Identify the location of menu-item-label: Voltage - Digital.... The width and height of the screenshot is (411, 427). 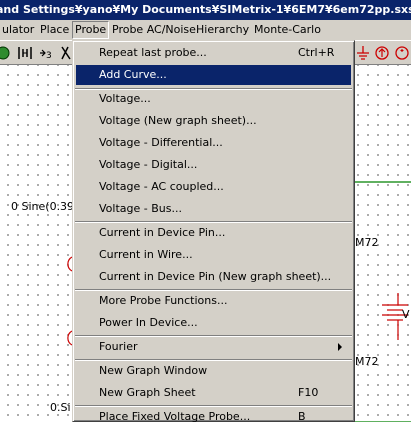
(148, 164).